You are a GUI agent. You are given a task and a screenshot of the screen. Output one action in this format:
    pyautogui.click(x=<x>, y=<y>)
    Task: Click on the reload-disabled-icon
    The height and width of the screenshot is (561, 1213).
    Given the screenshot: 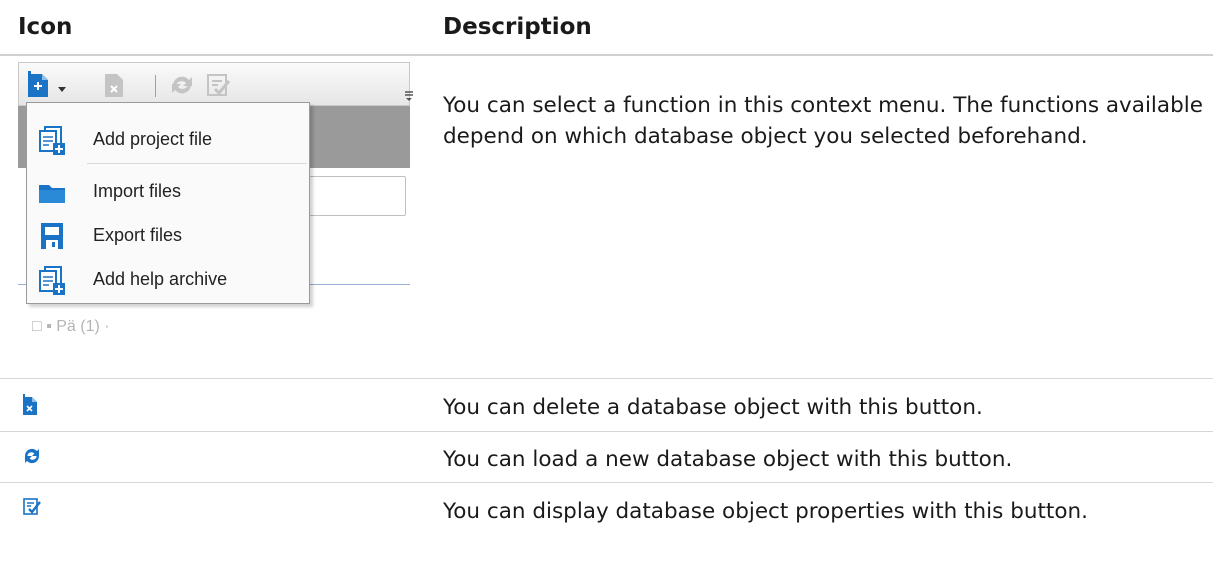 What is the action you would take?
    pyautogui.click(x=182, y=87)
    